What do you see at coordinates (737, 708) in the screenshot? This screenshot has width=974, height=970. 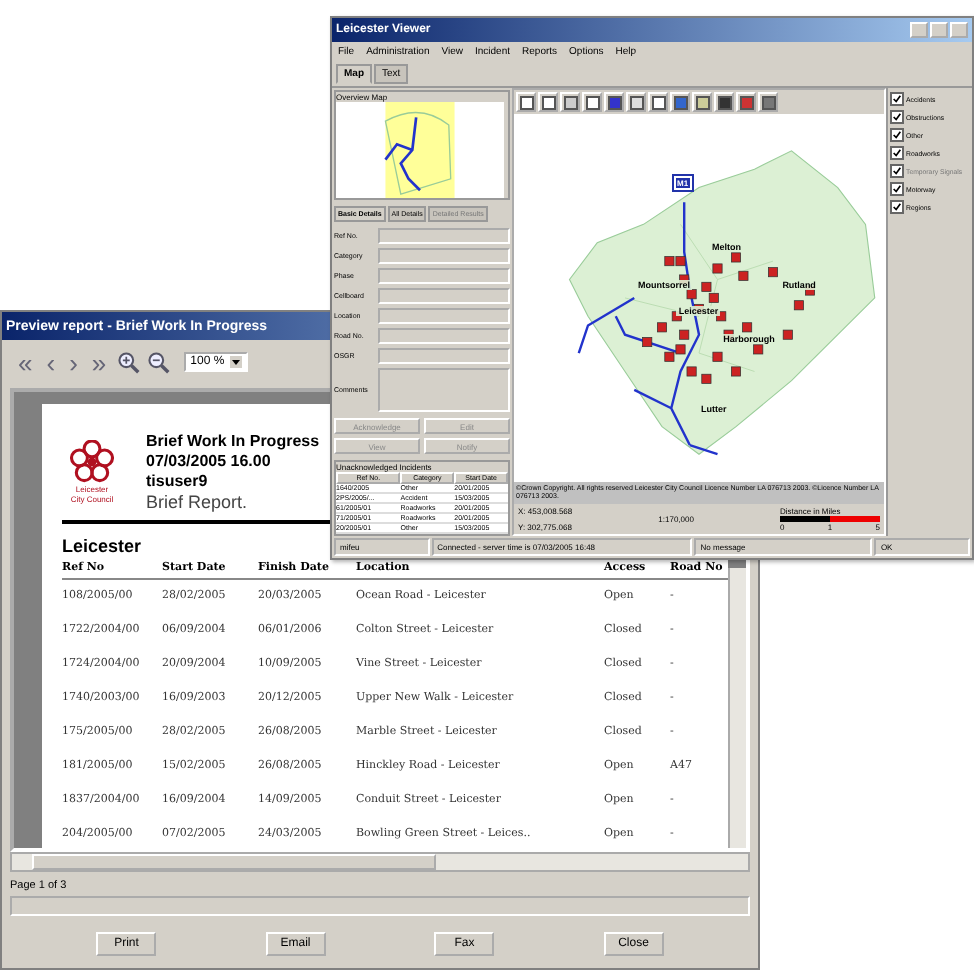 I see `vertical-scrollbar` at bounding box center [737, 708].